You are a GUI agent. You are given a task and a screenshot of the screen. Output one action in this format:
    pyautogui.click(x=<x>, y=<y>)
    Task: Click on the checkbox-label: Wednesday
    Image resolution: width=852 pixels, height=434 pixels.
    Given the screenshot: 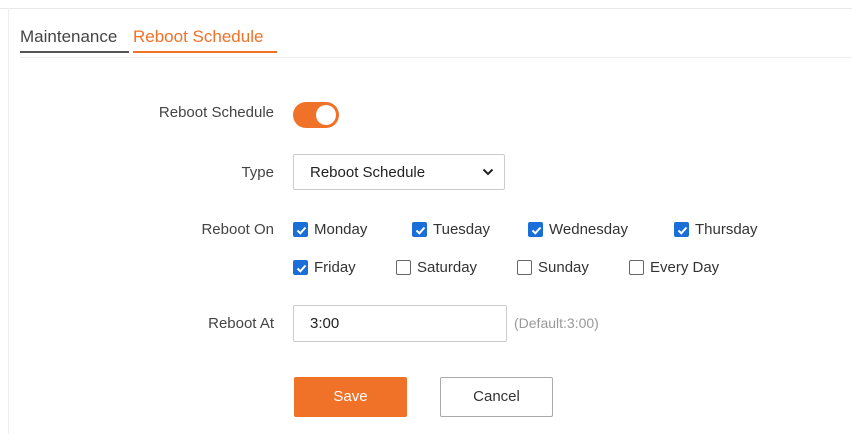 What is the action you would take?
    pyautogui.click(x=588, y=229)
    